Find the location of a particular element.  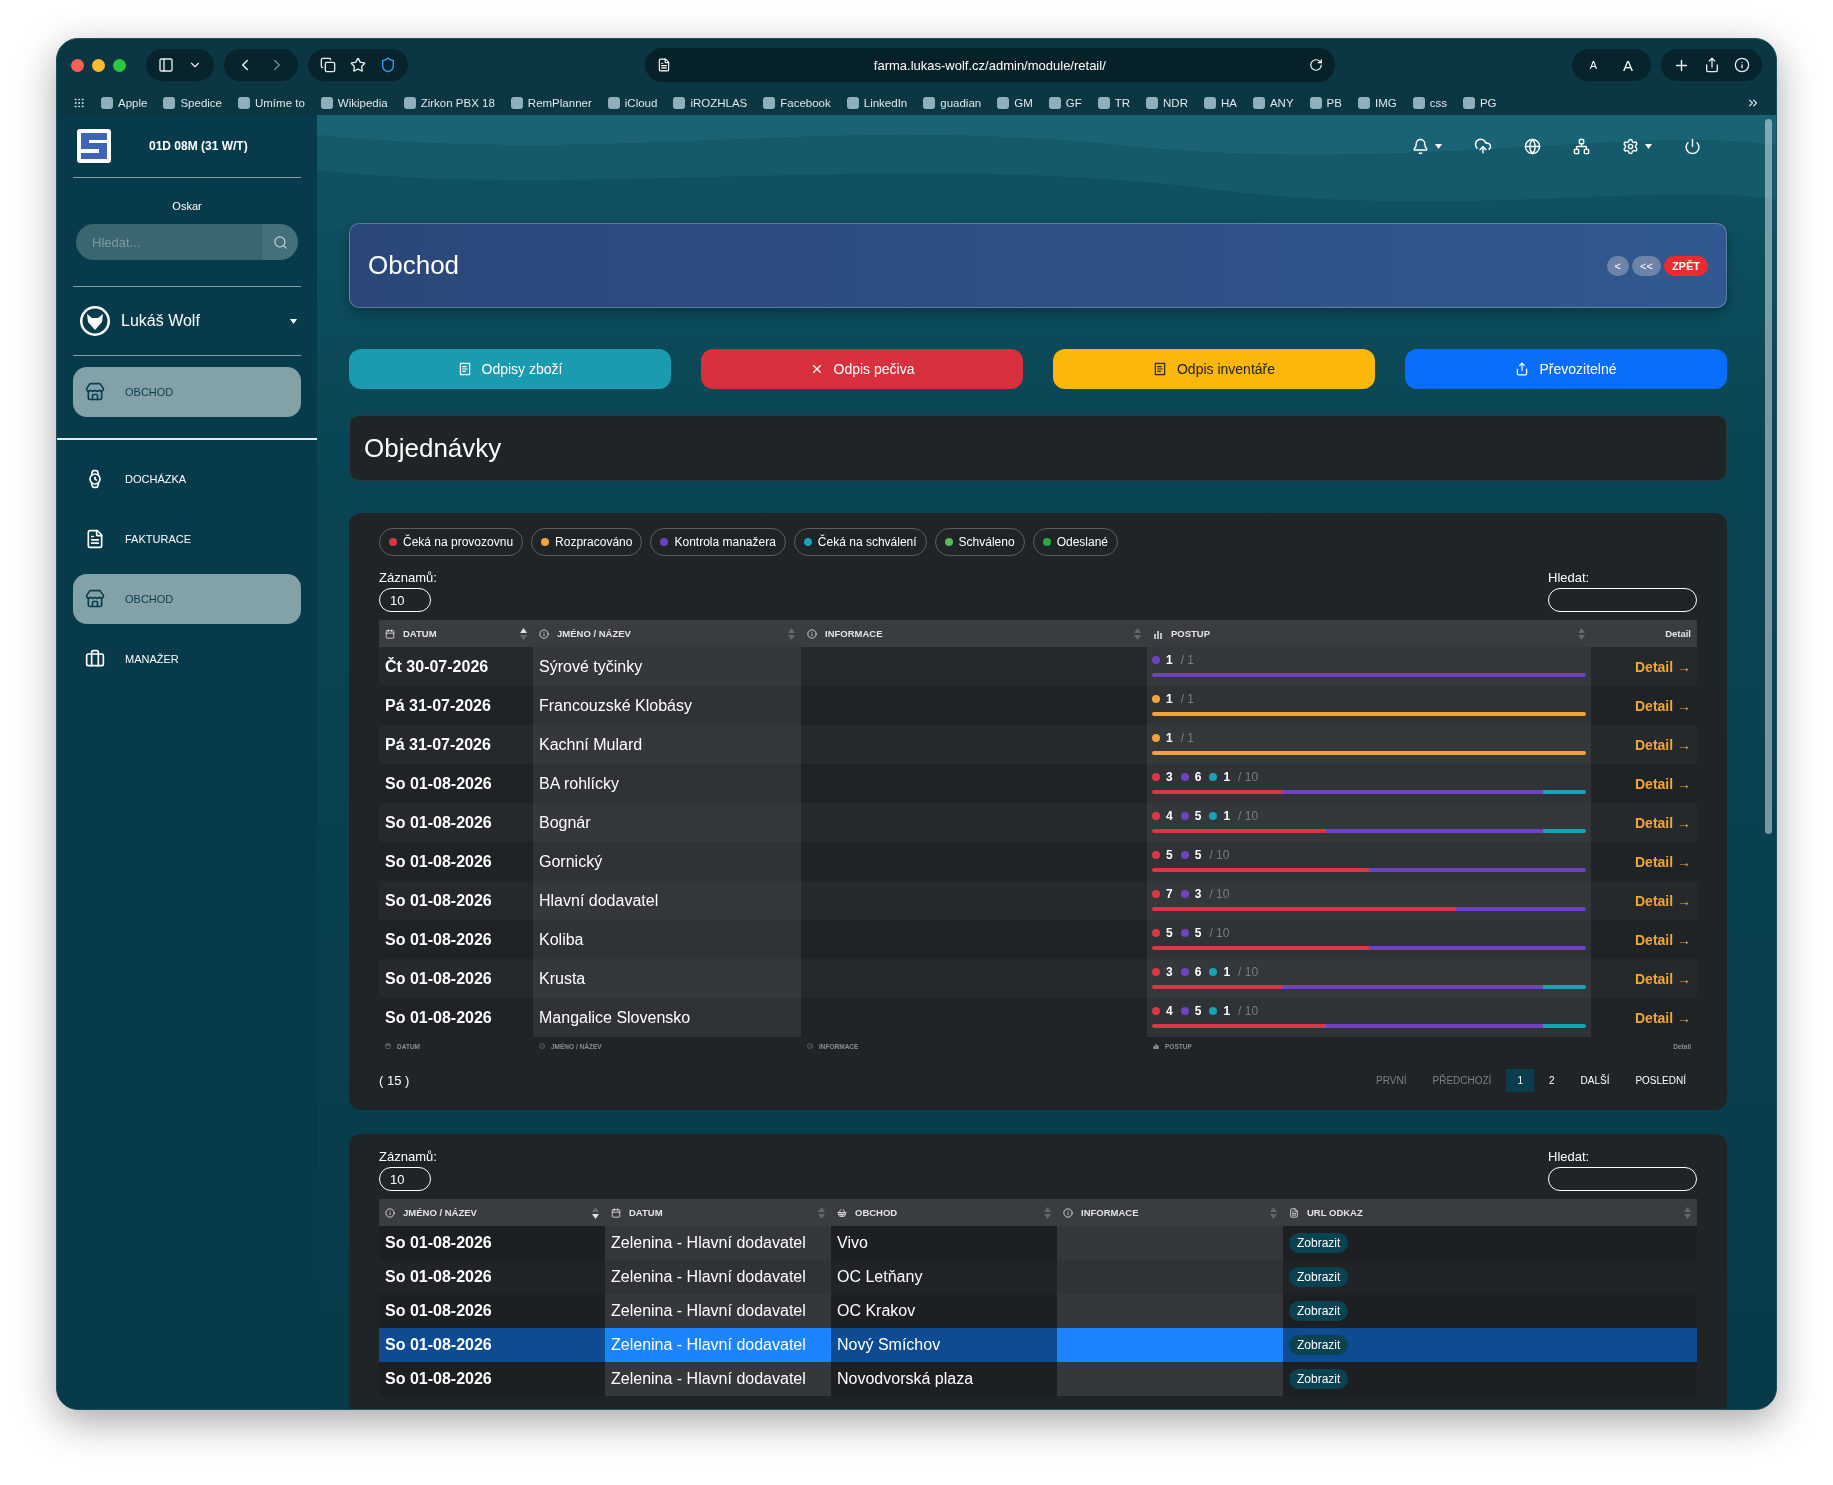

column-header: OBCHOD is located at coordinates (944, 1212).